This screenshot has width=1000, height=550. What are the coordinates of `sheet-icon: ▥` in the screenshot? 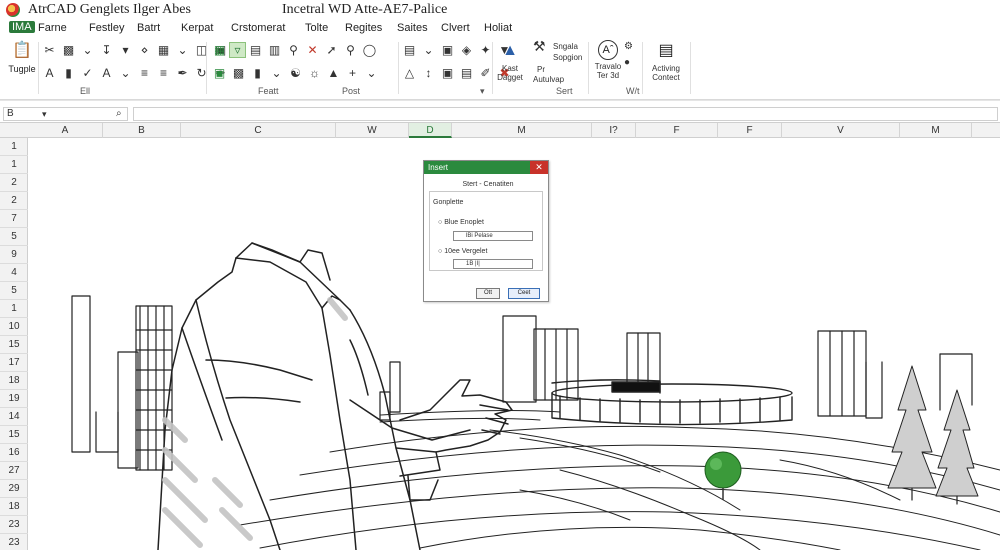 It's located at (274, 50).